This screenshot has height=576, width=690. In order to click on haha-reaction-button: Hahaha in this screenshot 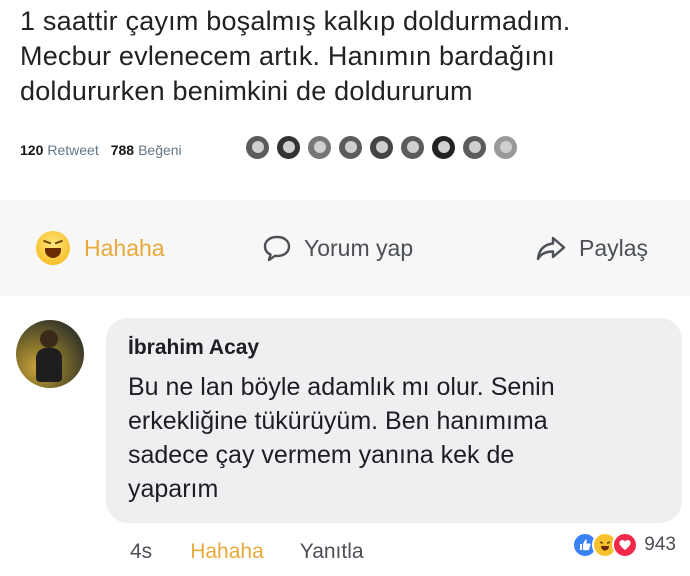, I will do `click(100, 248)`.